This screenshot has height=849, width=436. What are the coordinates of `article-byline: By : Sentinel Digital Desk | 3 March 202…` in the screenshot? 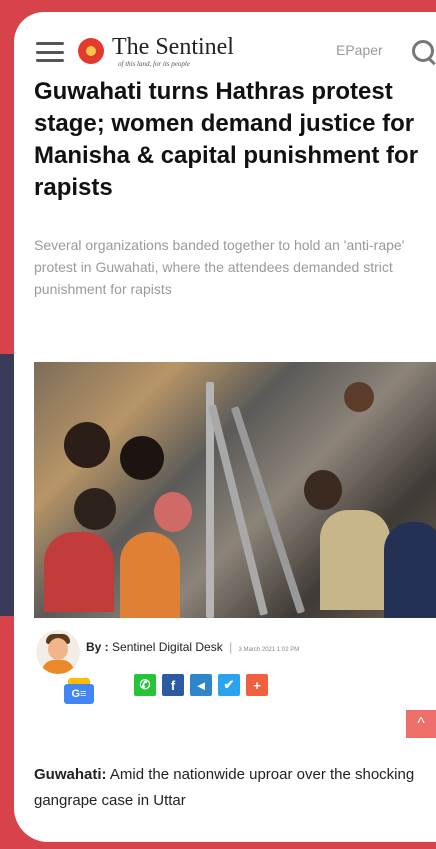 It's located at (192, 647).